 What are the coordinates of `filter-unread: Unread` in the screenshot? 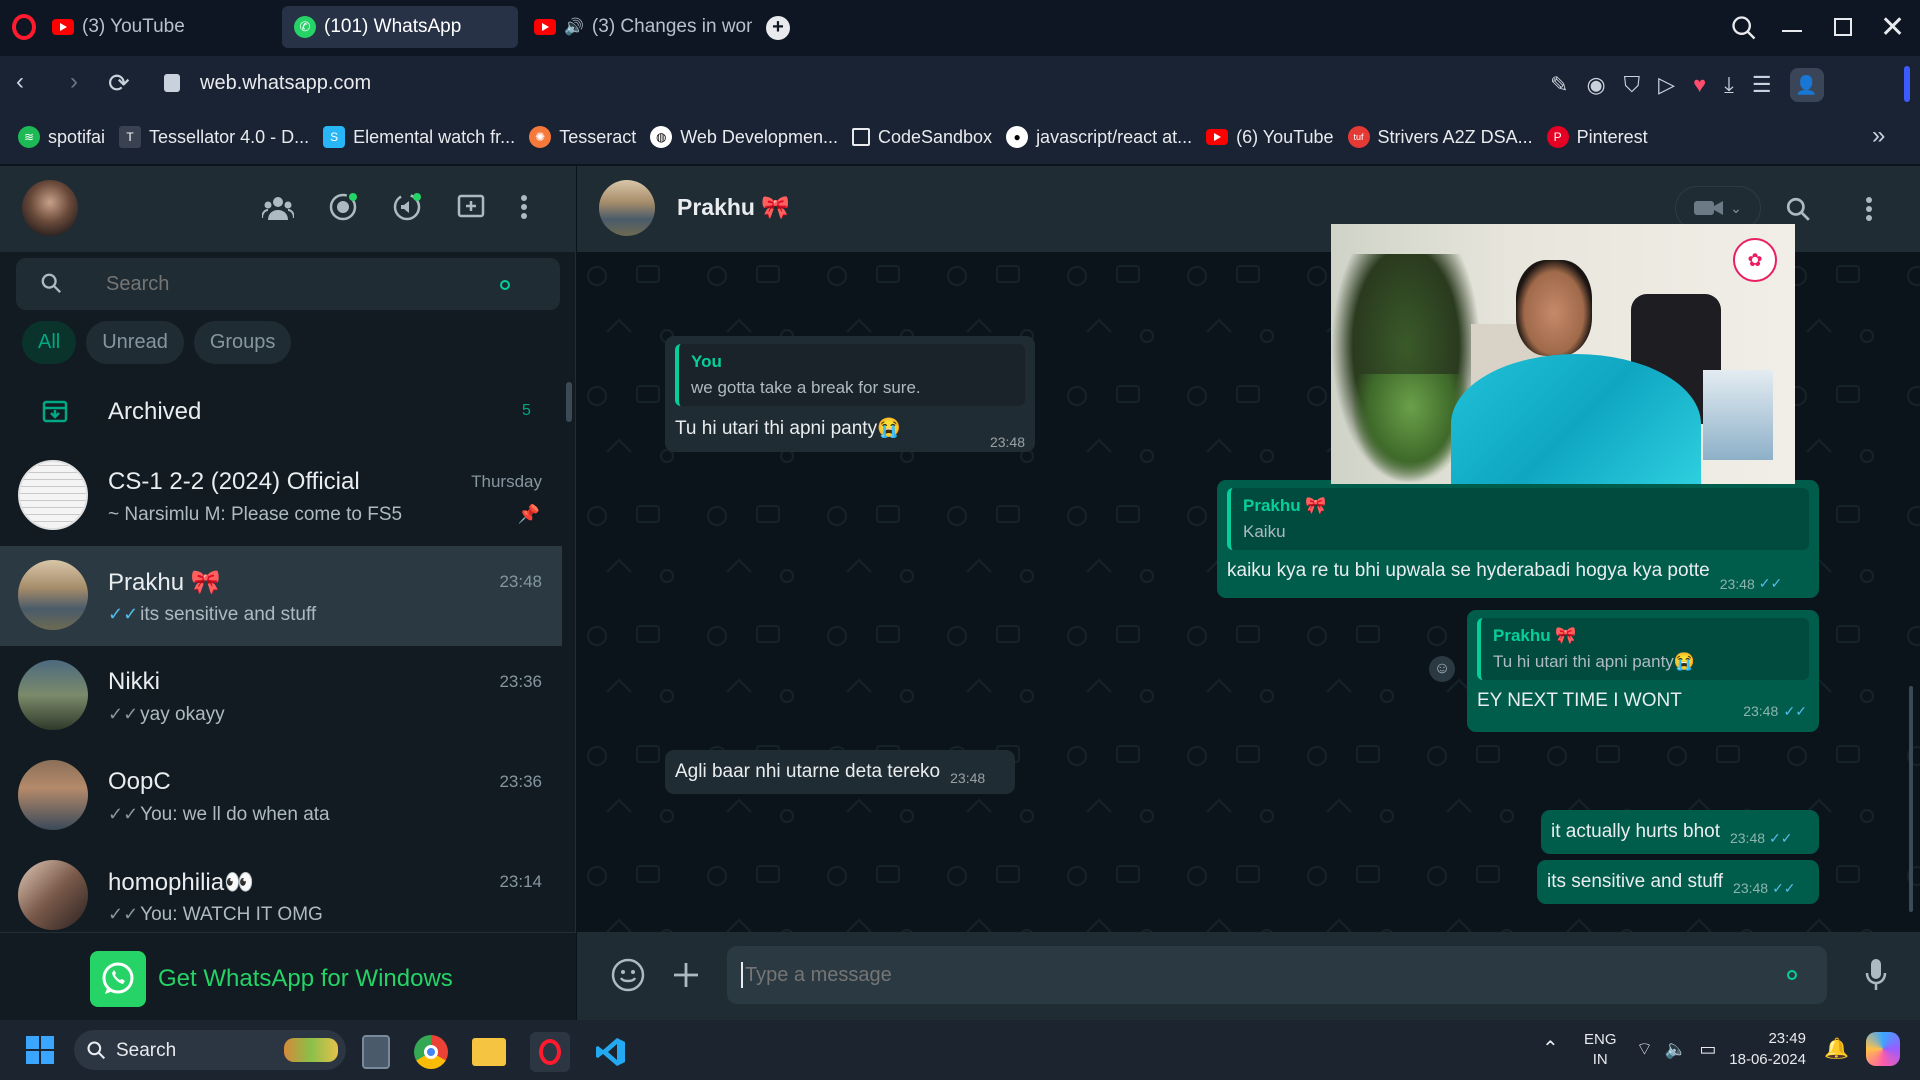 It's located at (135, 342).